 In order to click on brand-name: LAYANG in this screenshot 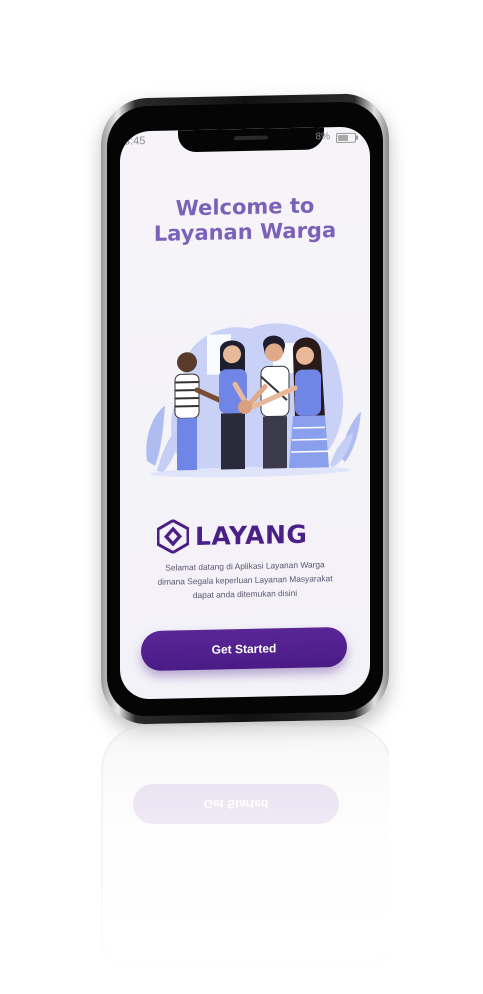, I will do `click(251, 535)`.